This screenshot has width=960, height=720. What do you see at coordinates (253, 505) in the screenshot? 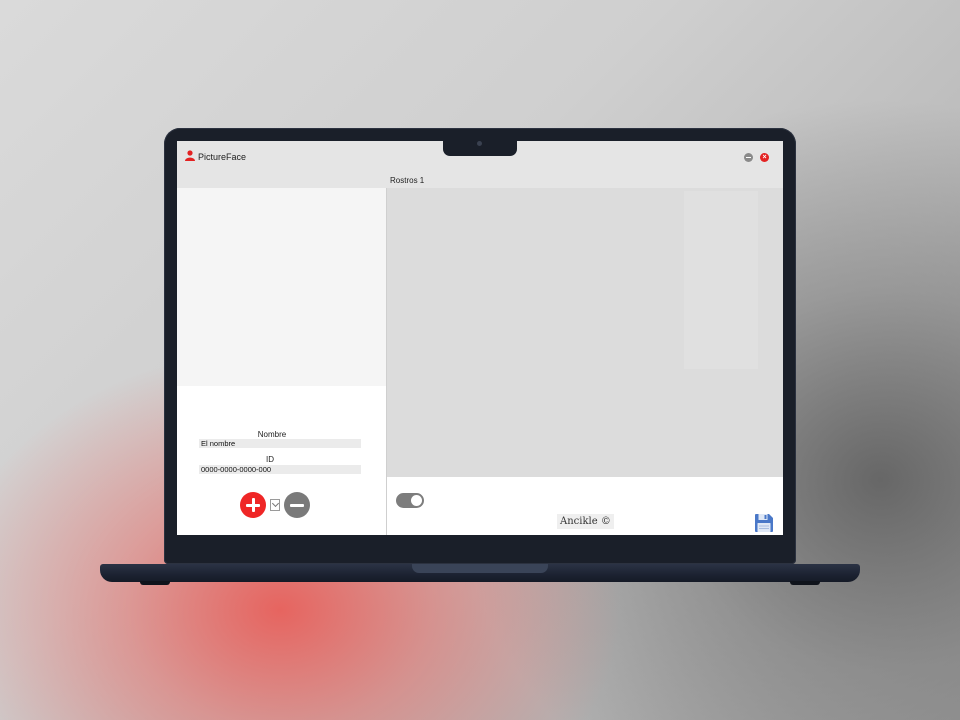
I see `add-face-button` at bounding box center [253, 505].